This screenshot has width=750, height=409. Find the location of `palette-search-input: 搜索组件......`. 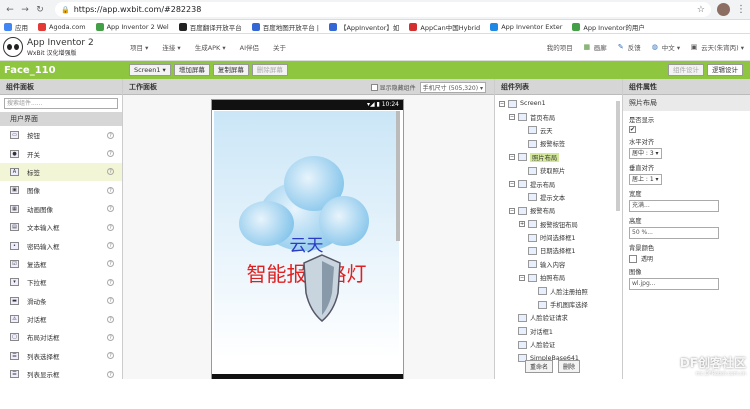

palette-search-input: 搜索组件...... is located at coordinates (61, 103).